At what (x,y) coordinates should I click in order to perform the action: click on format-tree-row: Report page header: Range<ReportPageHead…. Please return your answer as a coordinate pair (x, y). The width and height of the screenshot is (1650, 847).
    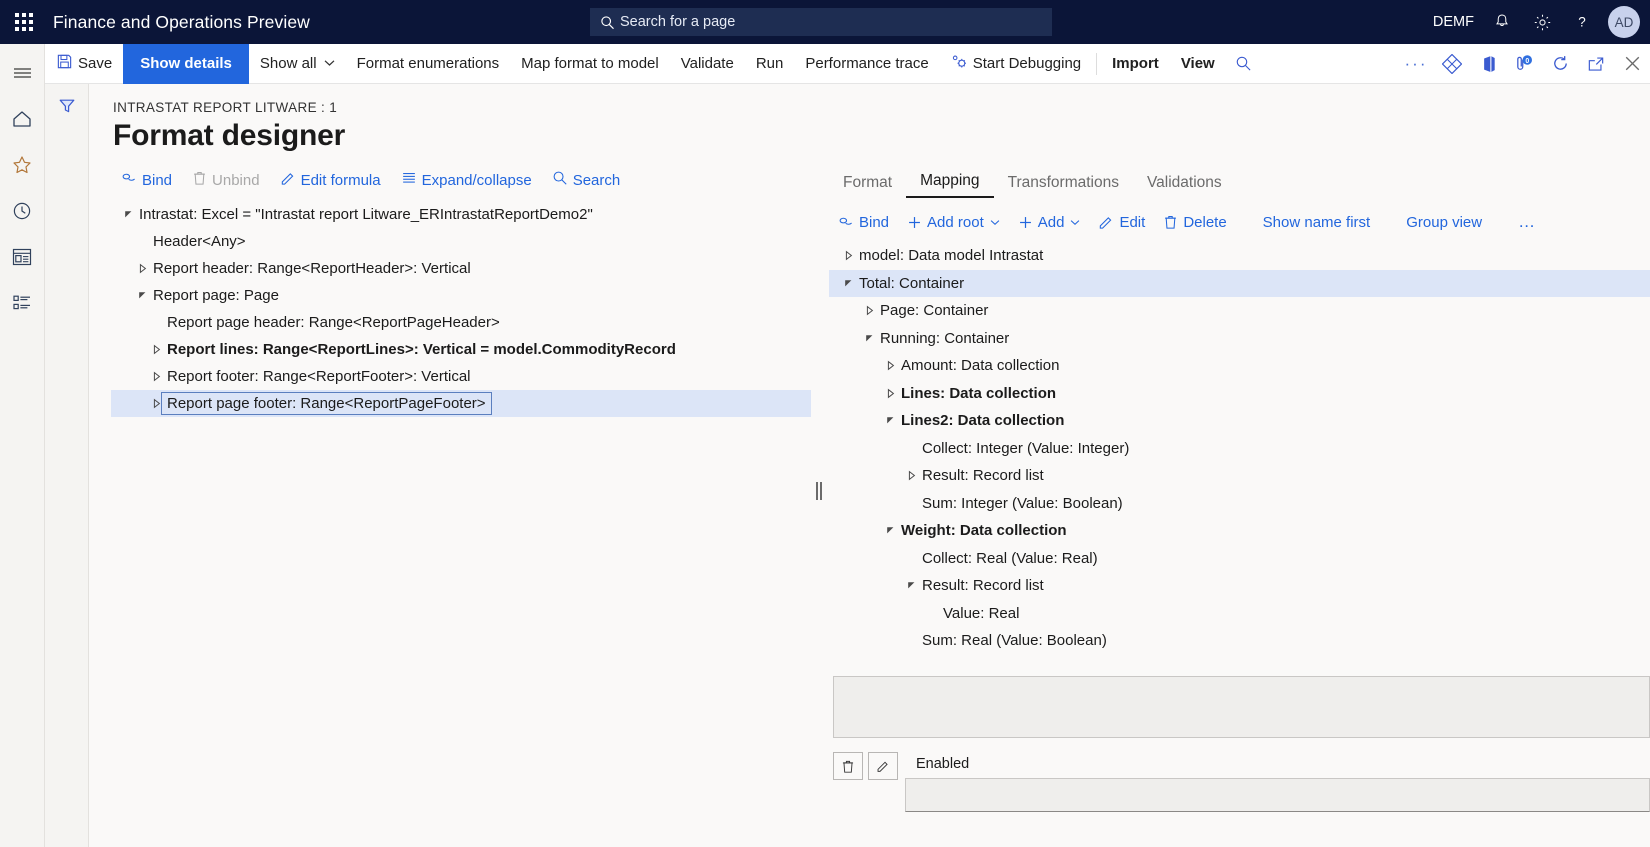
    Looking at the image, I should click on (461, 322).